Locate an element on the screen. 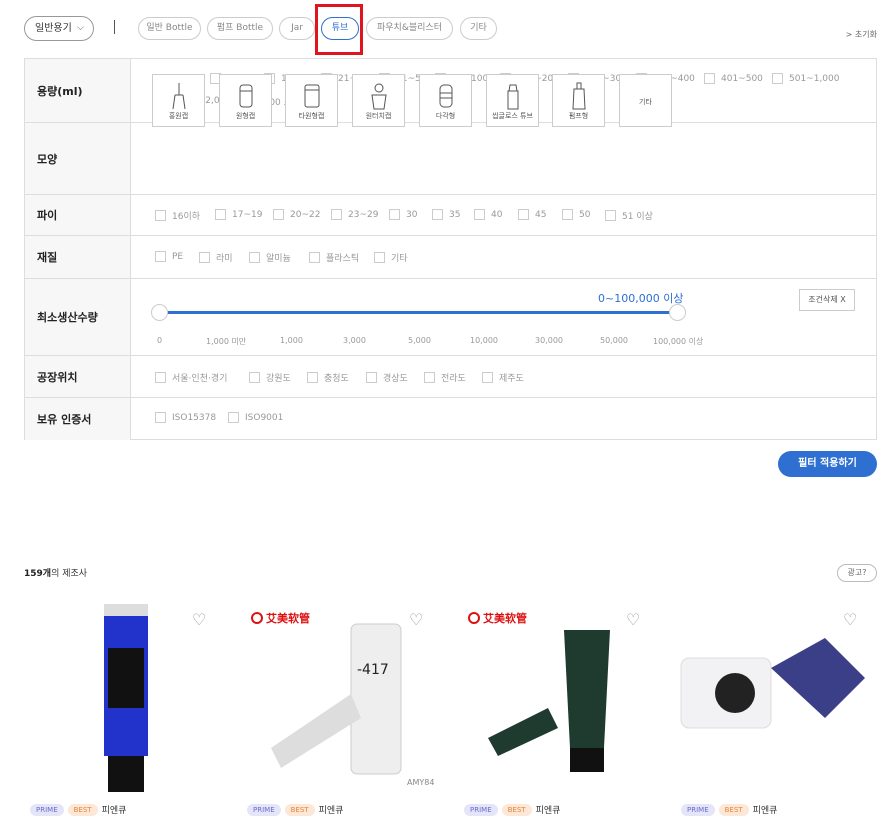  diameter-checkbox: 45 is located at coordinates (532, 214).